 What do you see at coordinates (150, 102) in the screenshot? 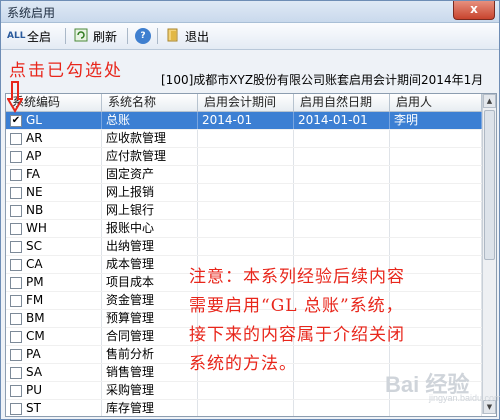
I see `column-header-name: 系统名称` at bounding box center [150, 102].